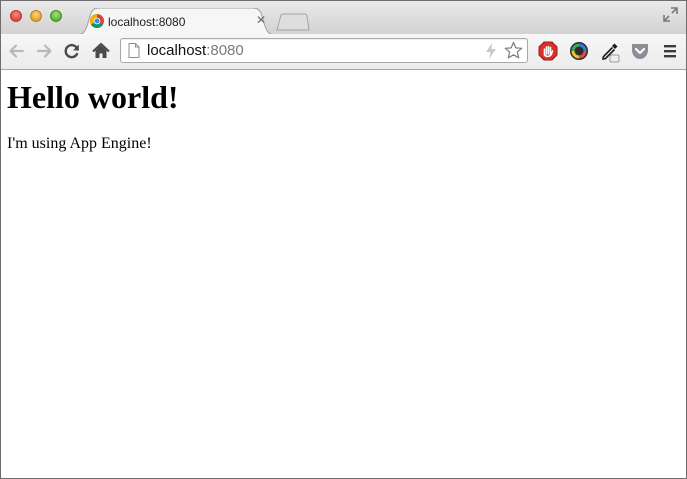  I want to click on back-arrow-icon, so click(17, 51).